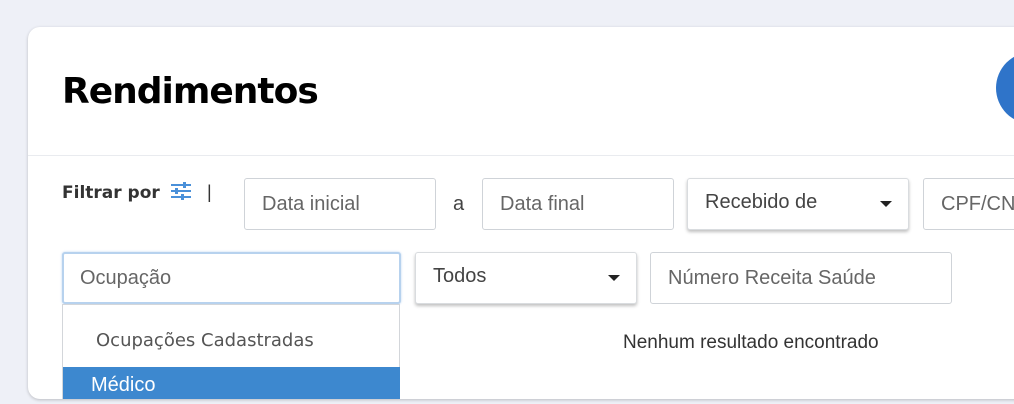 This screenshot has height=404, width=1014. Describe the element at coordinates (459, 204) in the screenshot. I see `date-range-connector: a` at that location.